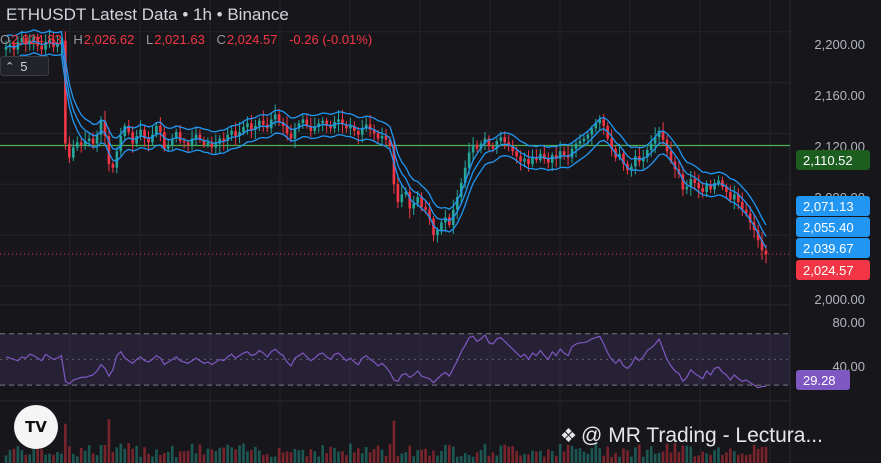 This screenshot has width=881, height=463. Describe the element at coordinates (569, 436) in the screenshot. I see `diamond-icon: ❖` at that location.